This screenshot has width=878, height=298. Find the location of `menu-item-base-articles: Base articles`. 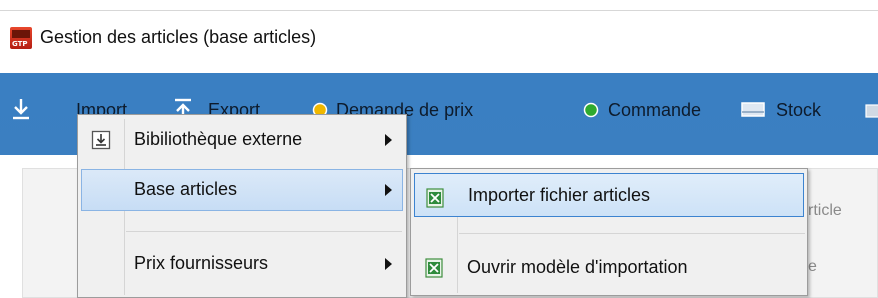

menu-item-base-articles: Base articles is located at coordinates (242, 190).